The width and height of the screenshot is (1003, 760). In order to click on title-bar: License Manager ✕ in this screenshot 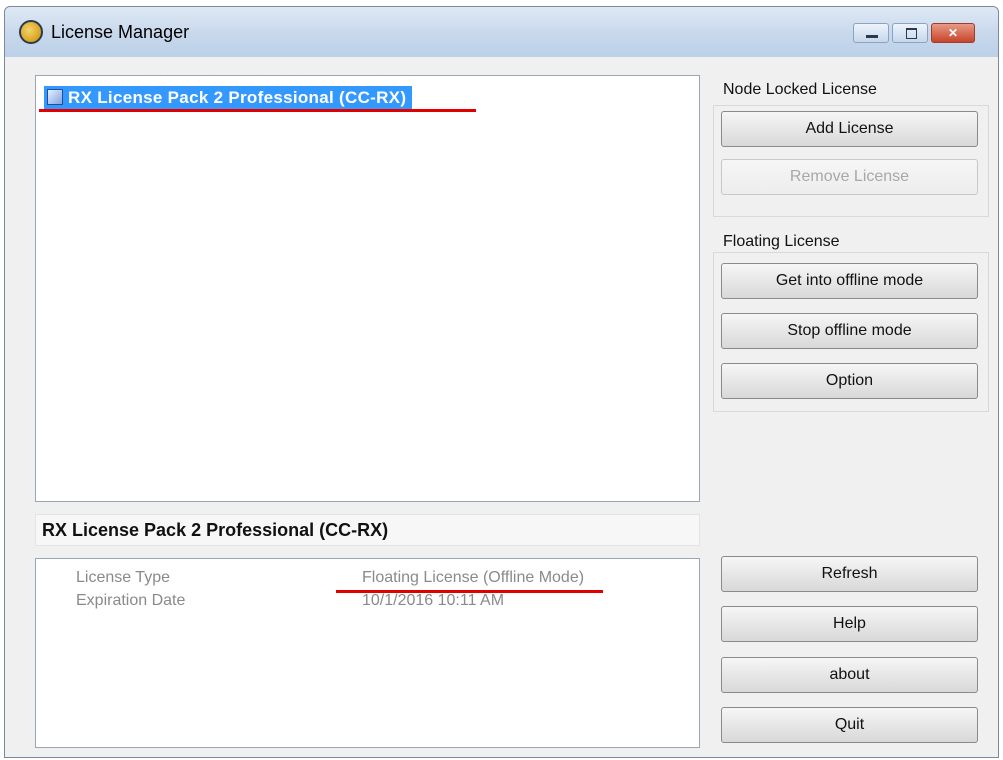, I will do `click(501, 32)`.